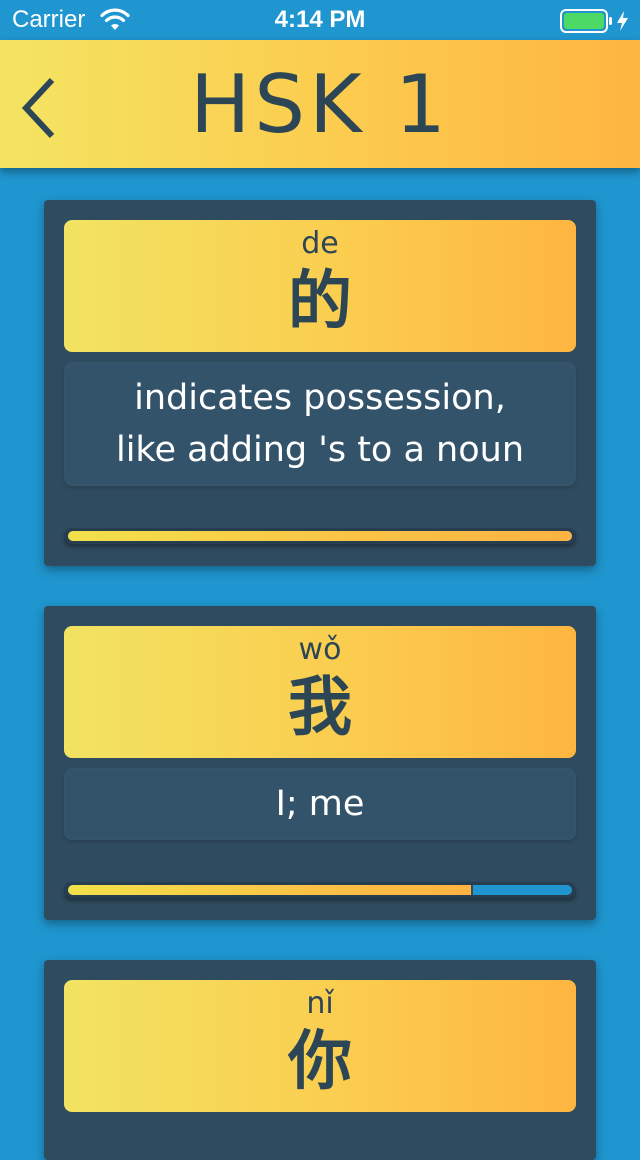 The image size is (640, 1160). Describe the element at coordinates (320, 243) in the screenshot. I see `pinyin-label: de` at that location.